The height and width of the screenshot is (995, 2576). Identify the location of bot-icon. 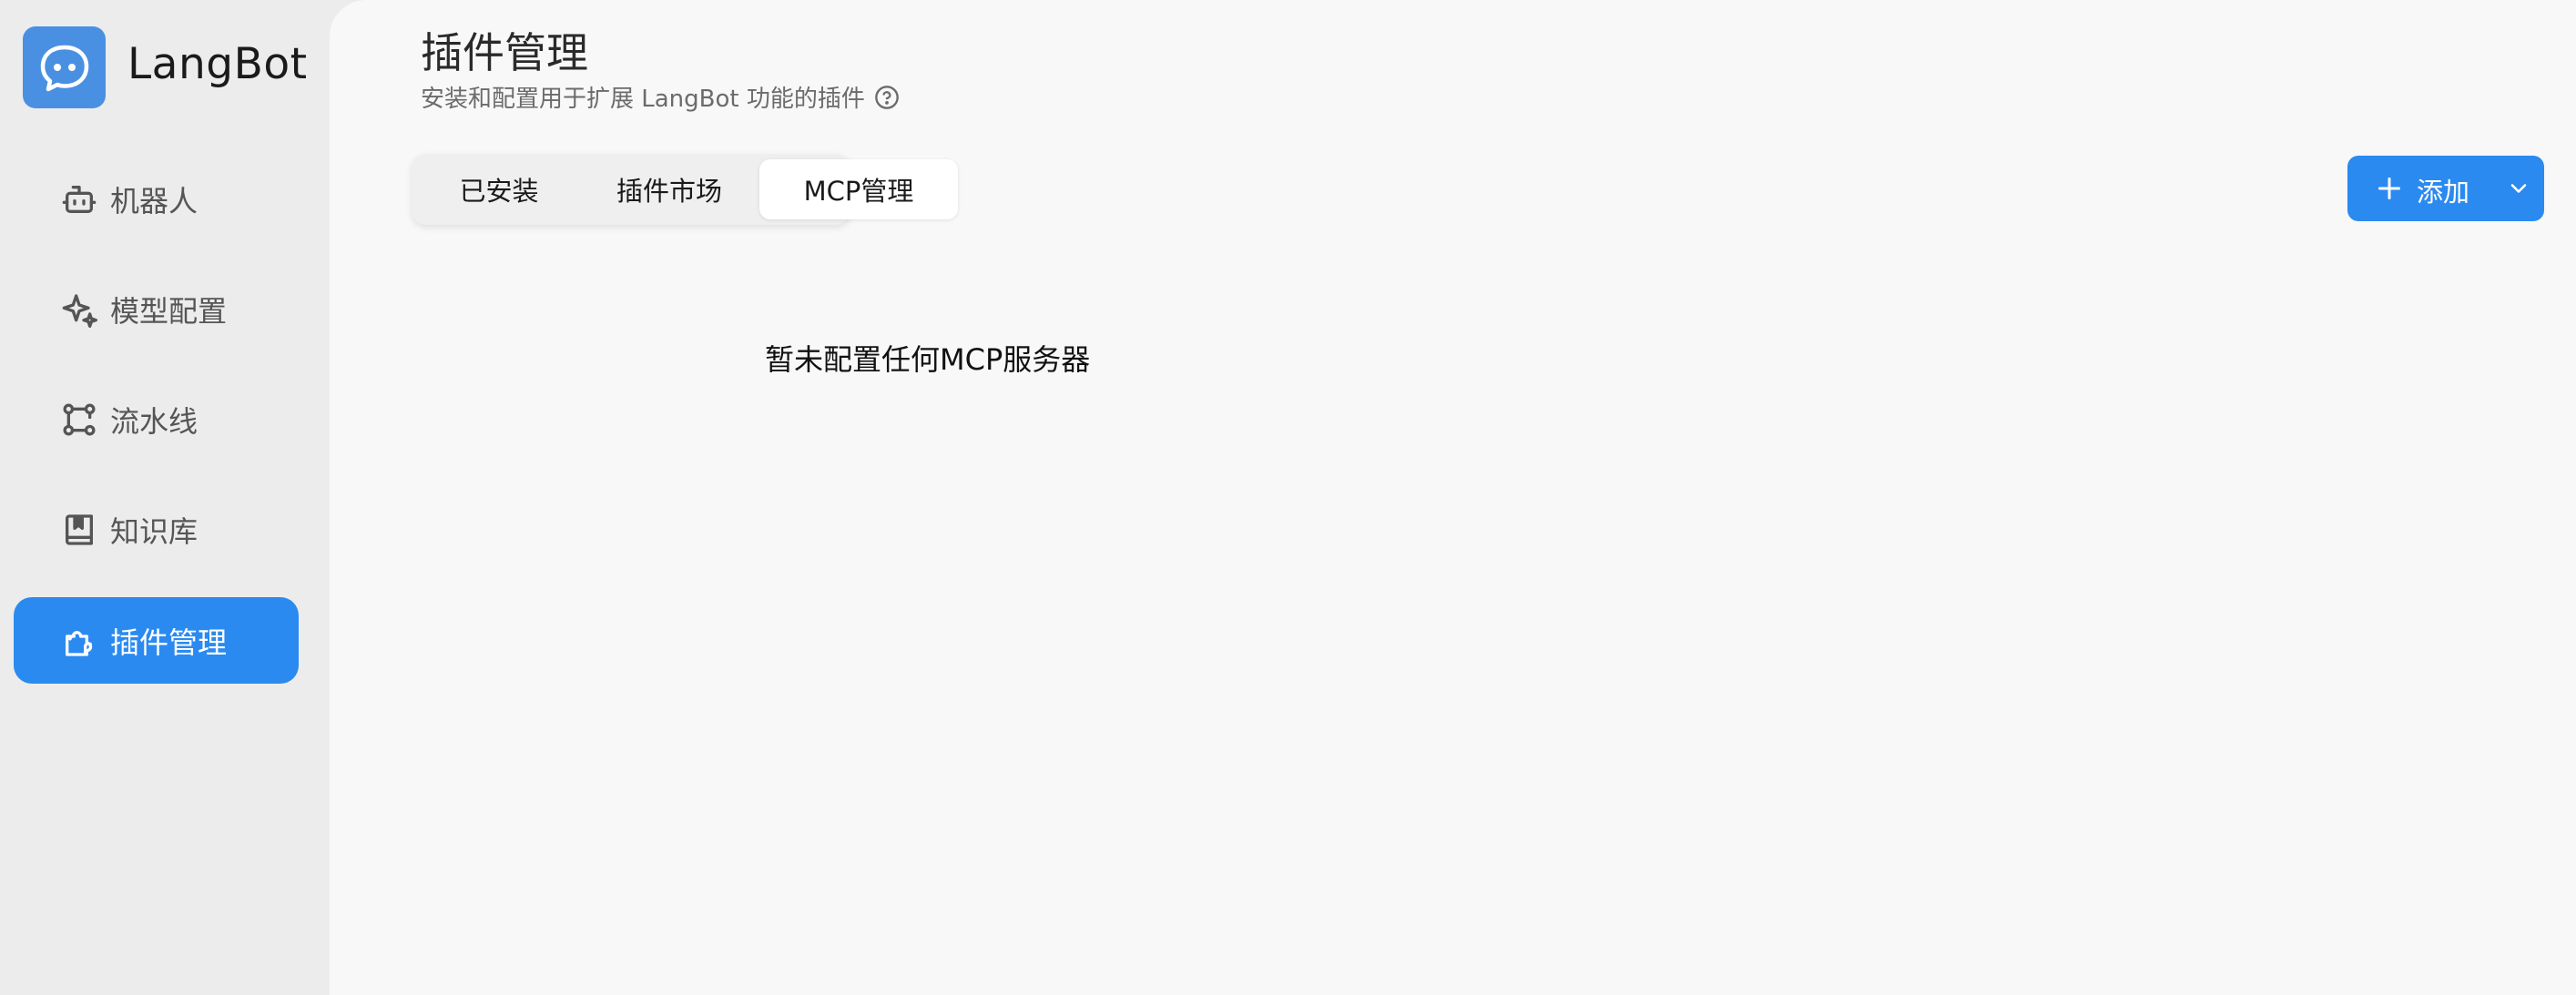
(79, 199).